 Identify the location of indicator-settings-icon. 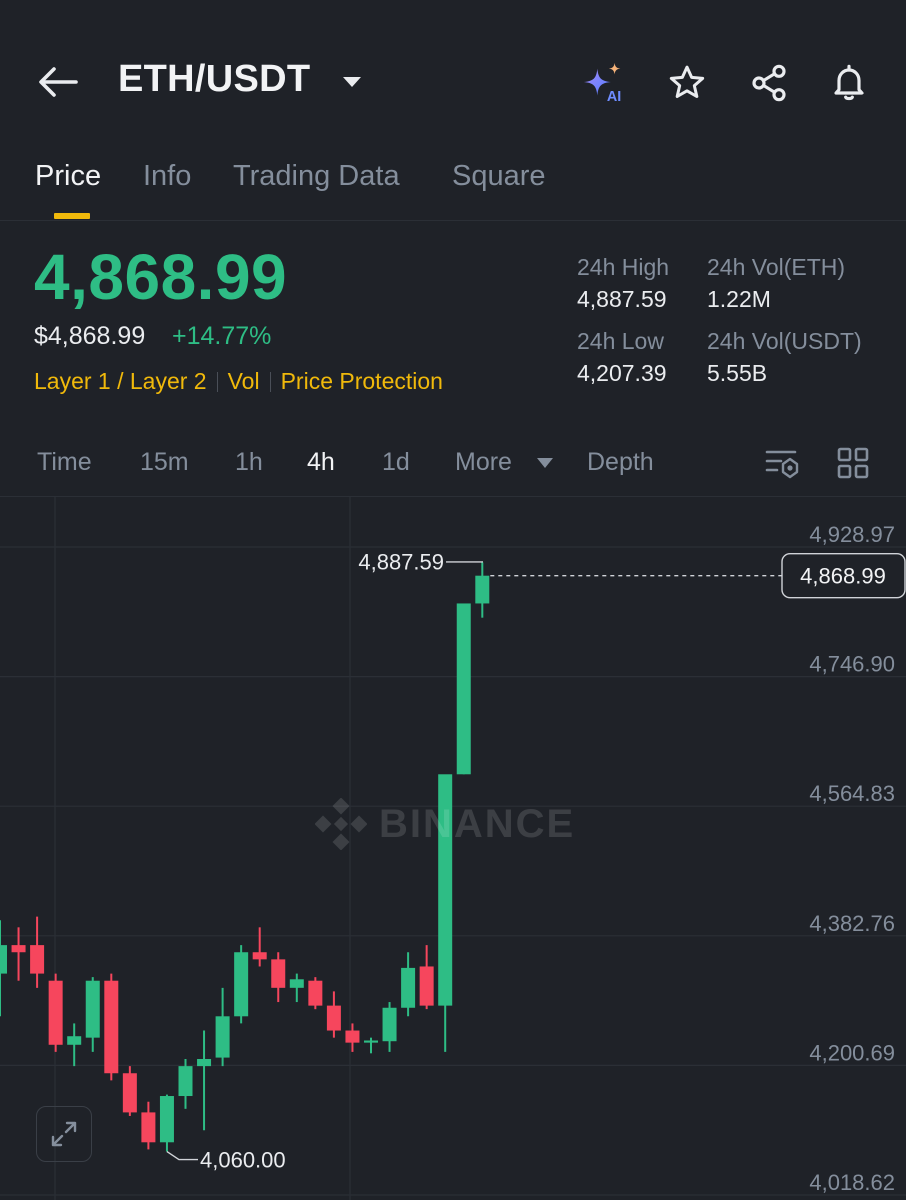
(783, 464).